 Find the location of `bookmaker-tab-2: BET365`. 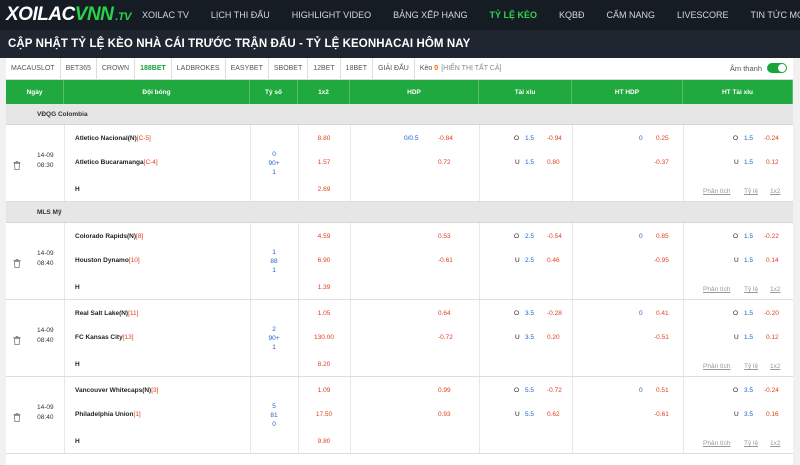

bookmaker-tab-2: BET365 is located at coordinates (79, 69).